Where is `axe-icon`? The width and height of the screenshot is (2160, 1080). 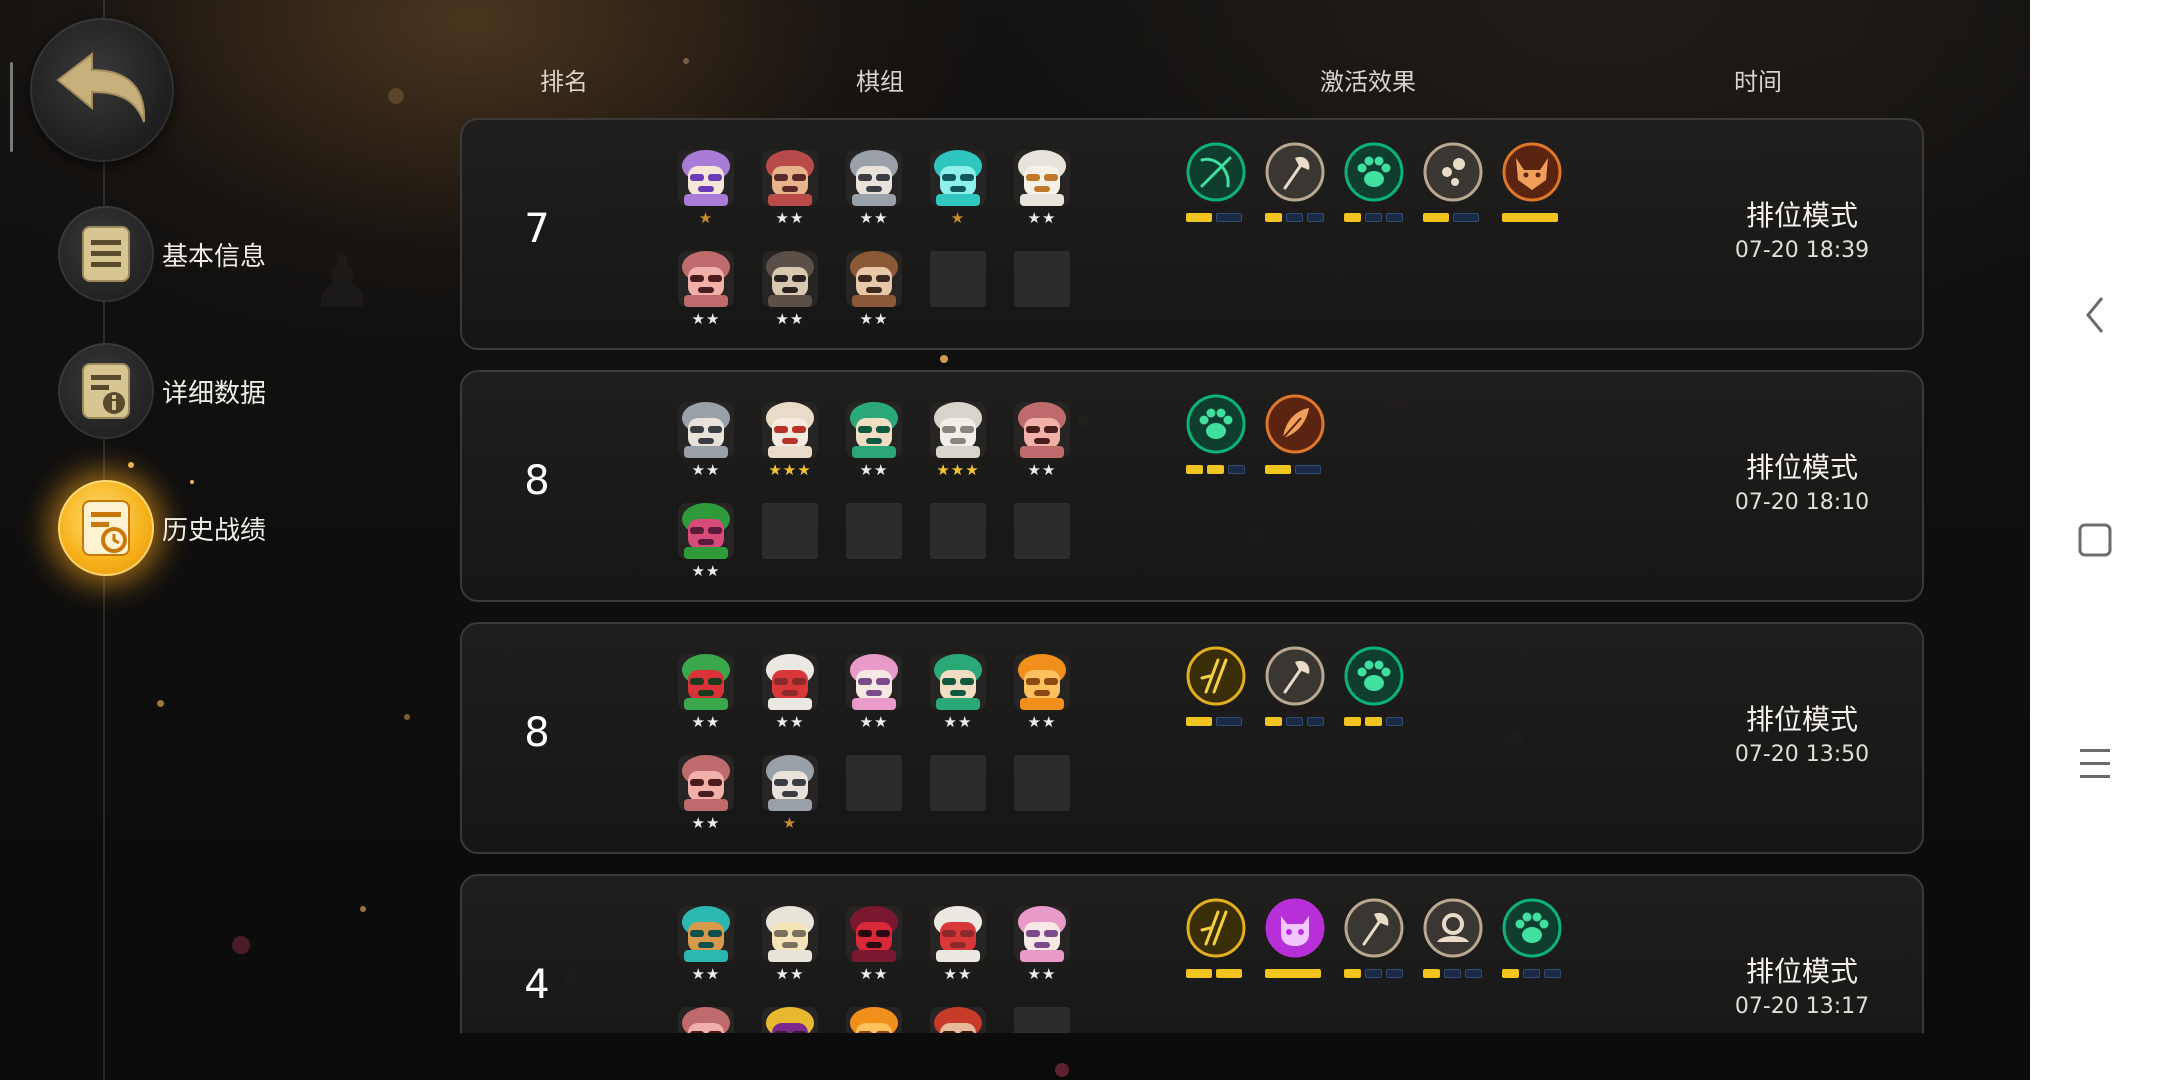 axe-icon is located at coordinates (1295, 676).